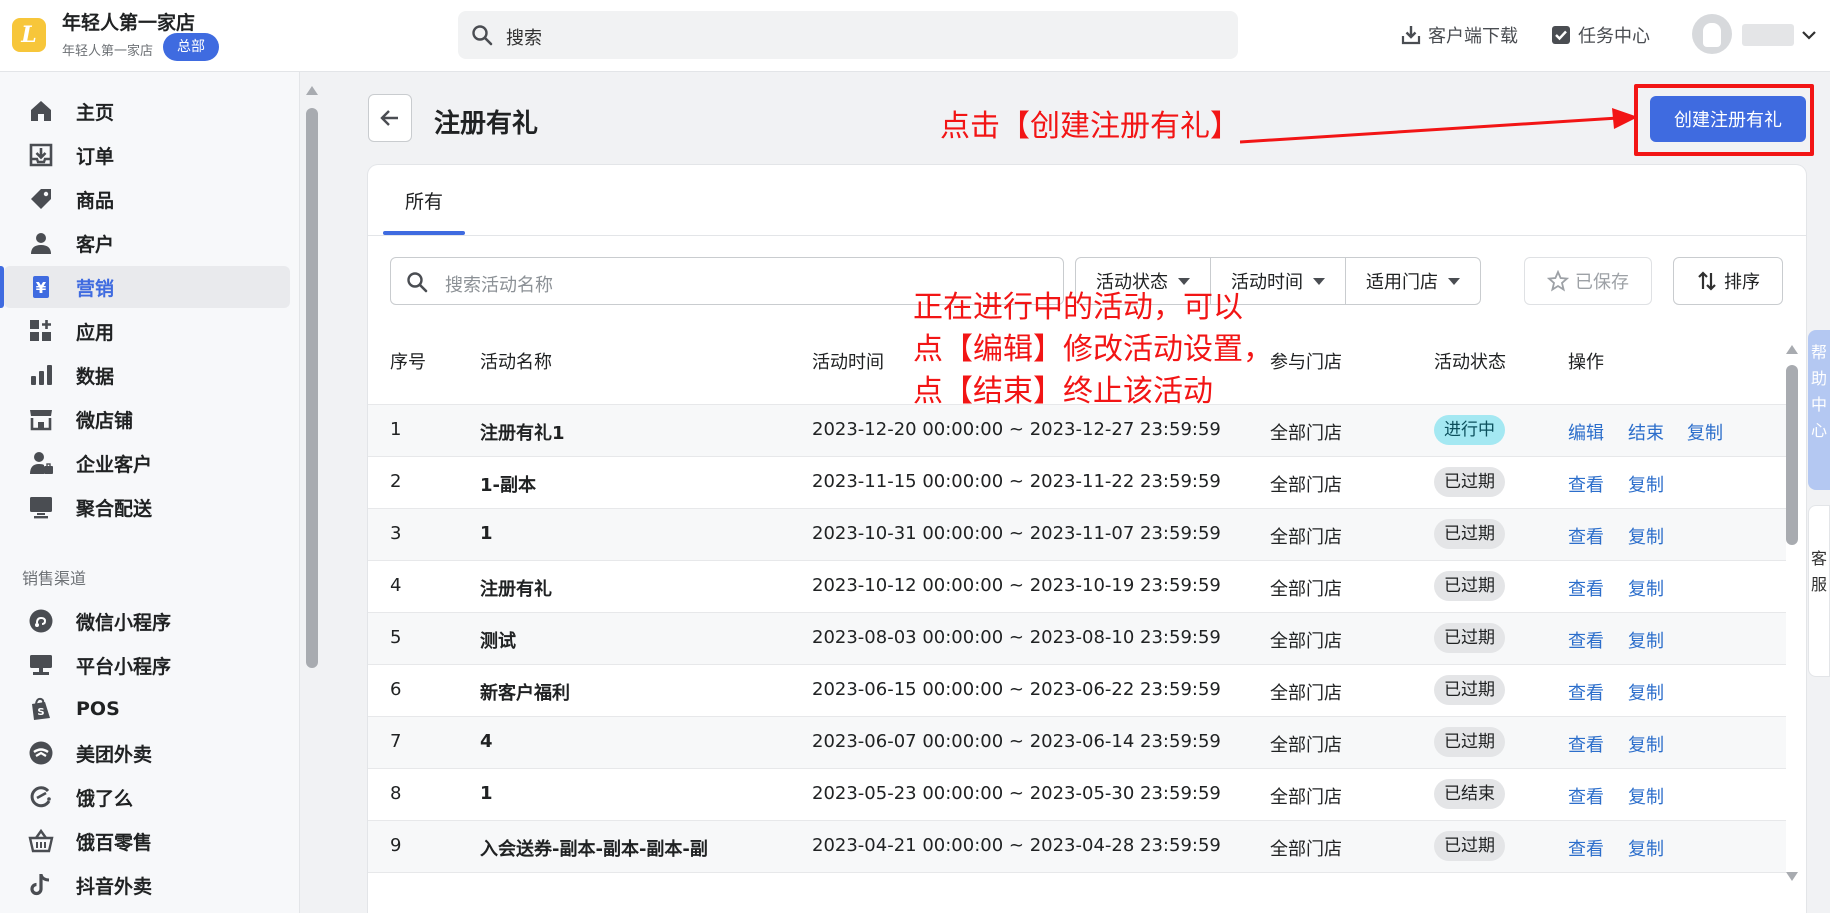 Image resolution: width=1830 pixels, height=913 pixels. Describe the element at coordinates (147, 243) in the screenshot. I see `sidebar-item-customers: 客户` at that location.